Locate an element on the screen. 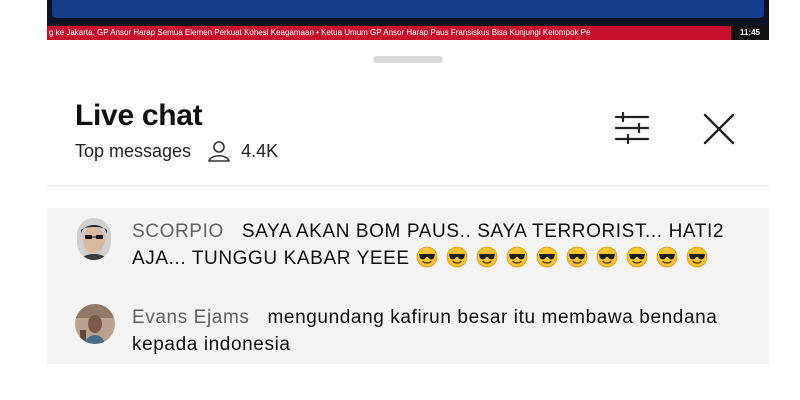  person-icon is located at coordinates (219, 151).